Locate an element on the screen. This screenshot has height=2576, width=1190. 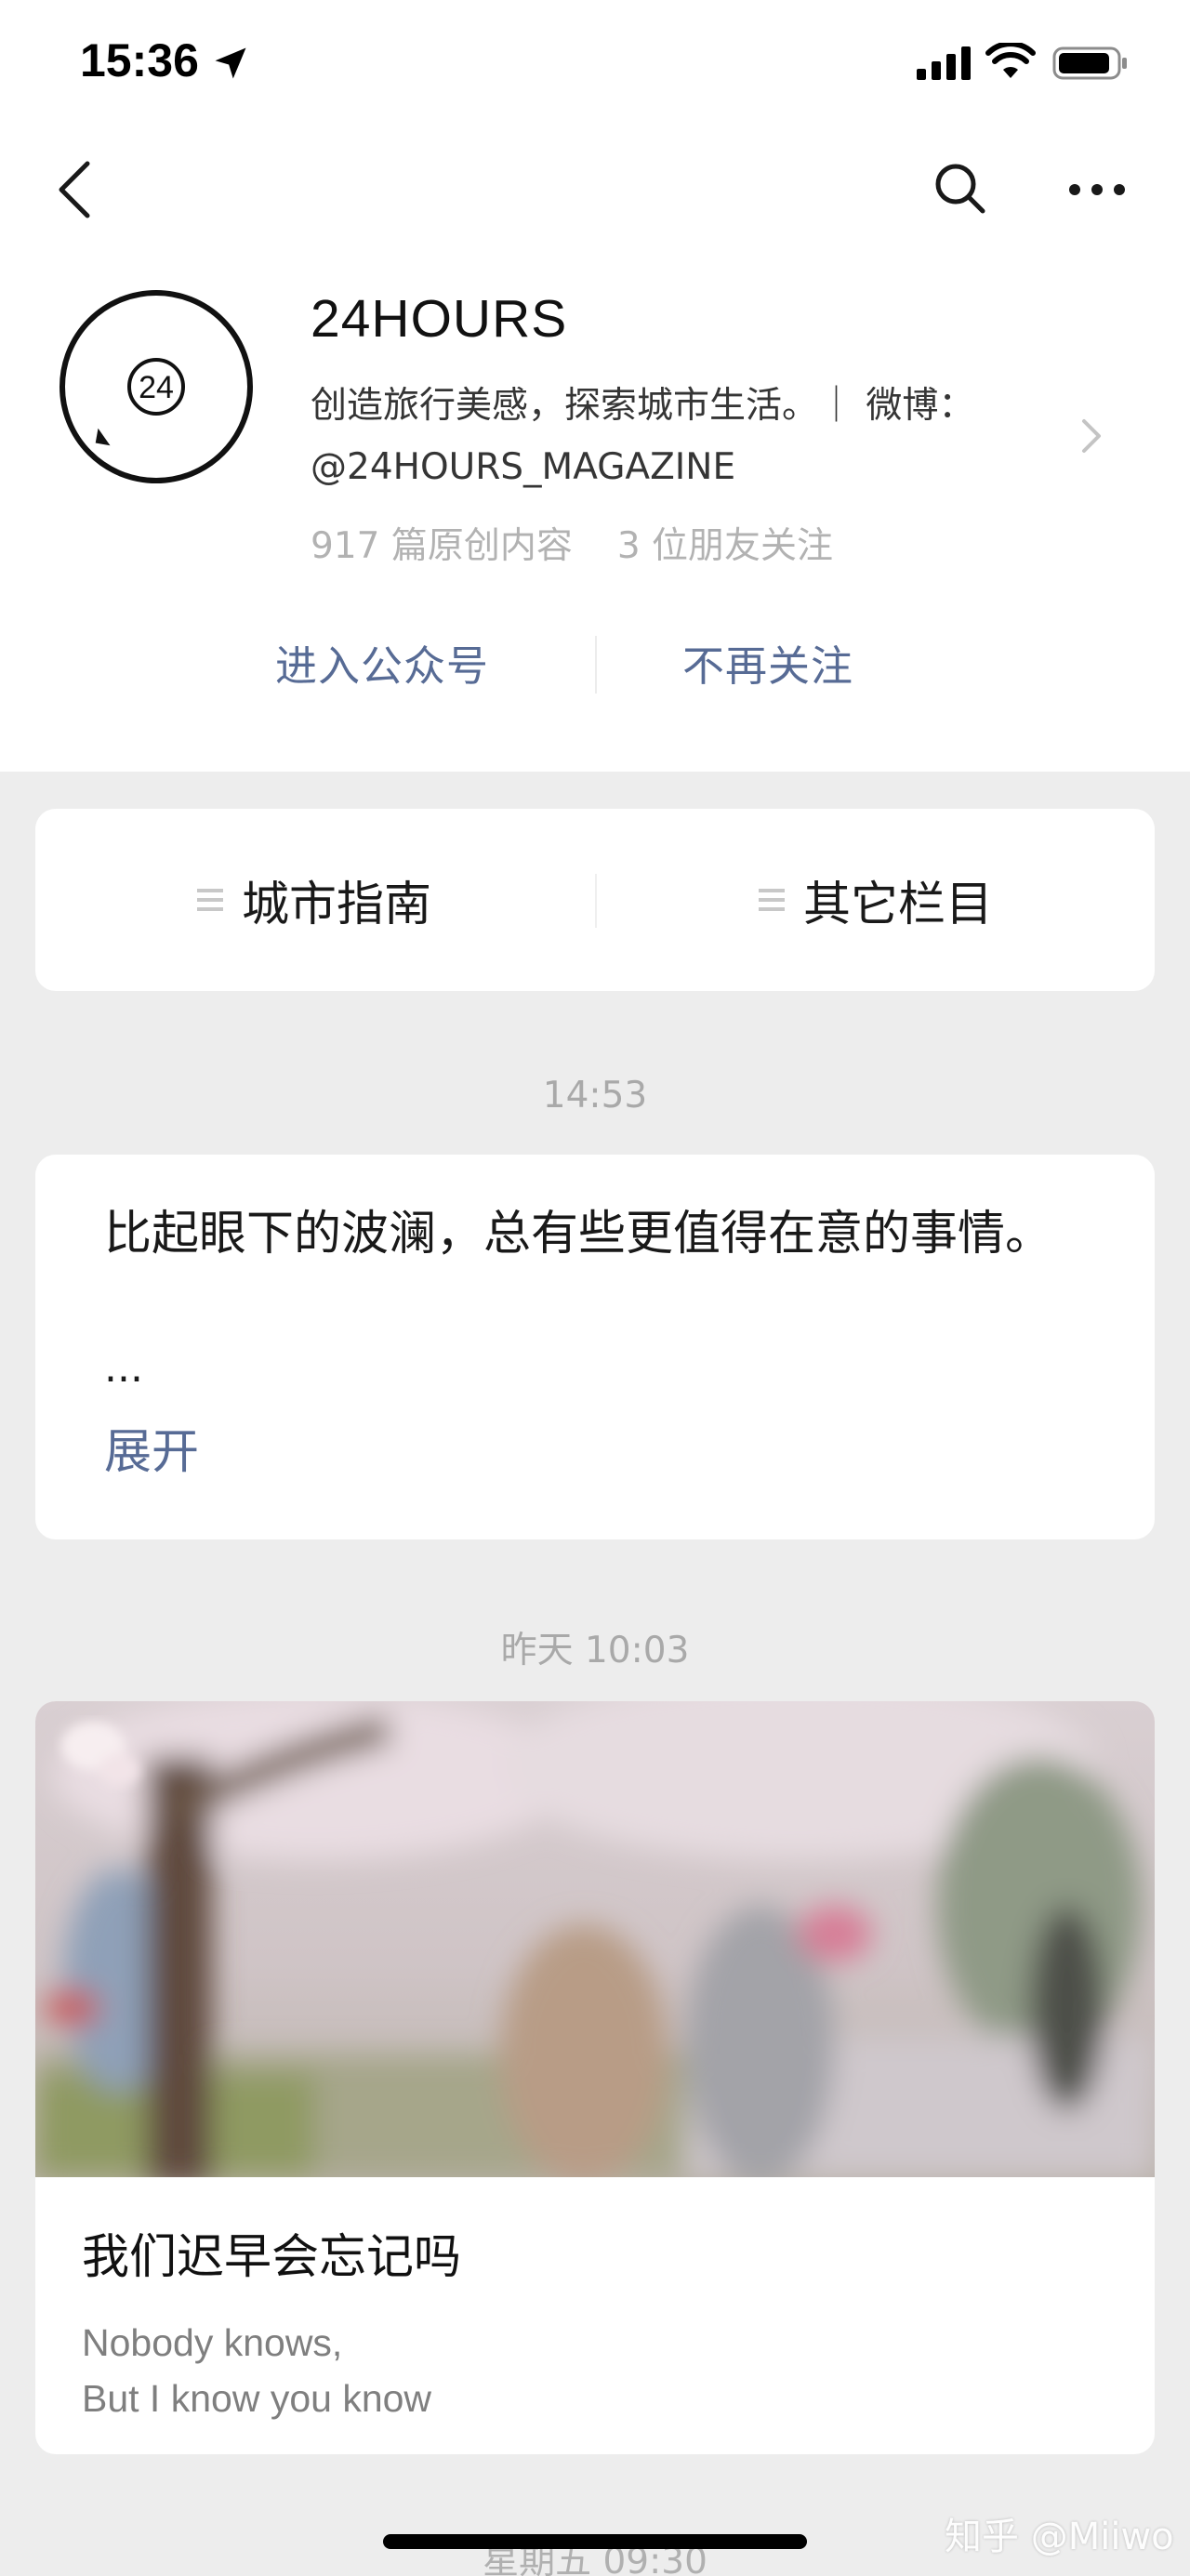
message-timestamp: 昨天 10:03 is located at coordinates (595, 1650).